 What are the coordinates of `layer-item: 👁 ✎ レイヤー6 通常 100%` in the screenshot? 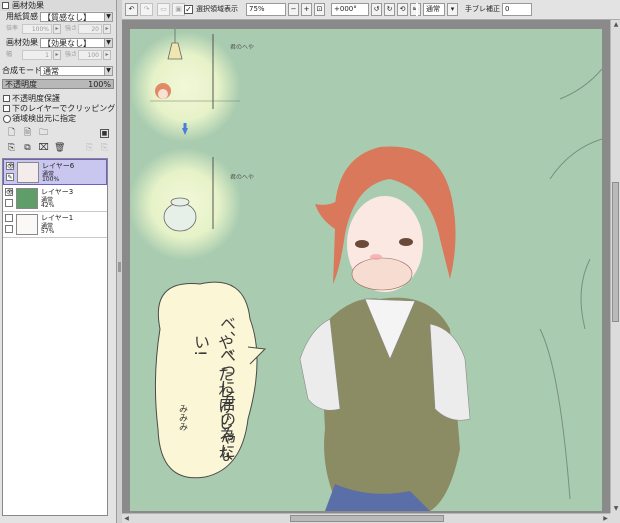 It's located at (55, 172).